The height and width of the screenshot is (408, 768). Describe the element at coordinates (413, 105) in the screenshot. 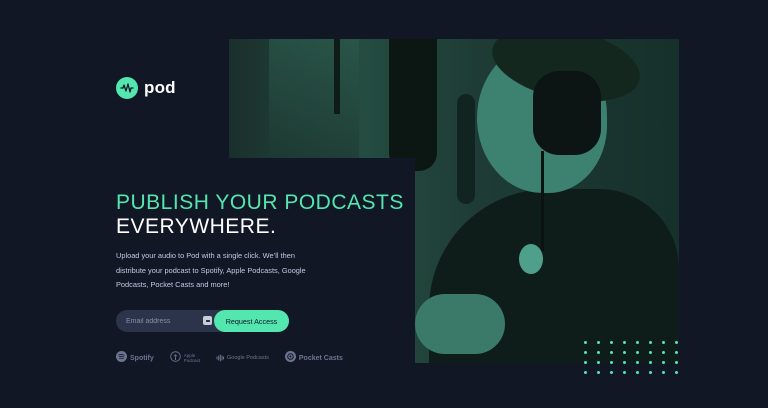

I see `microphone` at that location.